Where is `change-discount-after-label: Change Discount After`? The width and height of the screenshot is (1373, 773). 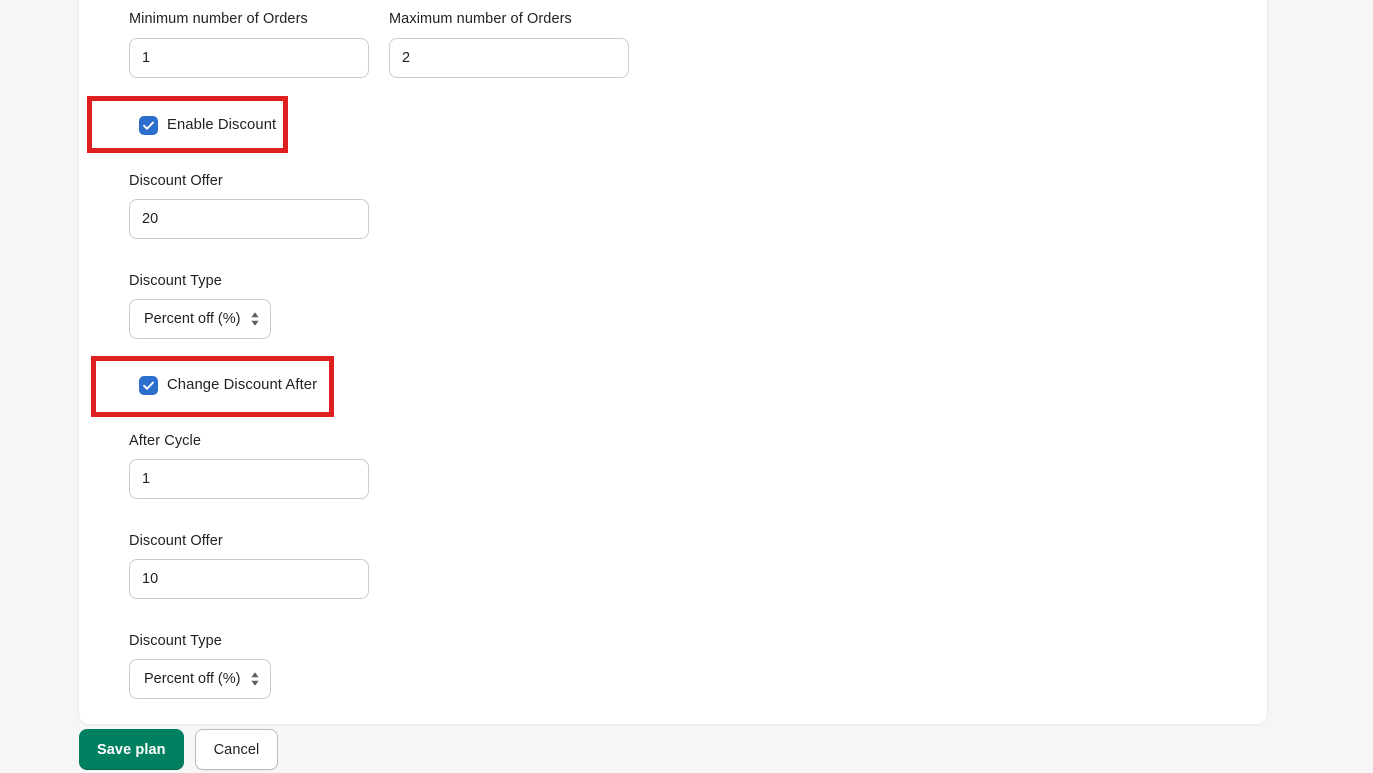
change-discount-after-label: Change Discount After is located at coordinates (242, 385).